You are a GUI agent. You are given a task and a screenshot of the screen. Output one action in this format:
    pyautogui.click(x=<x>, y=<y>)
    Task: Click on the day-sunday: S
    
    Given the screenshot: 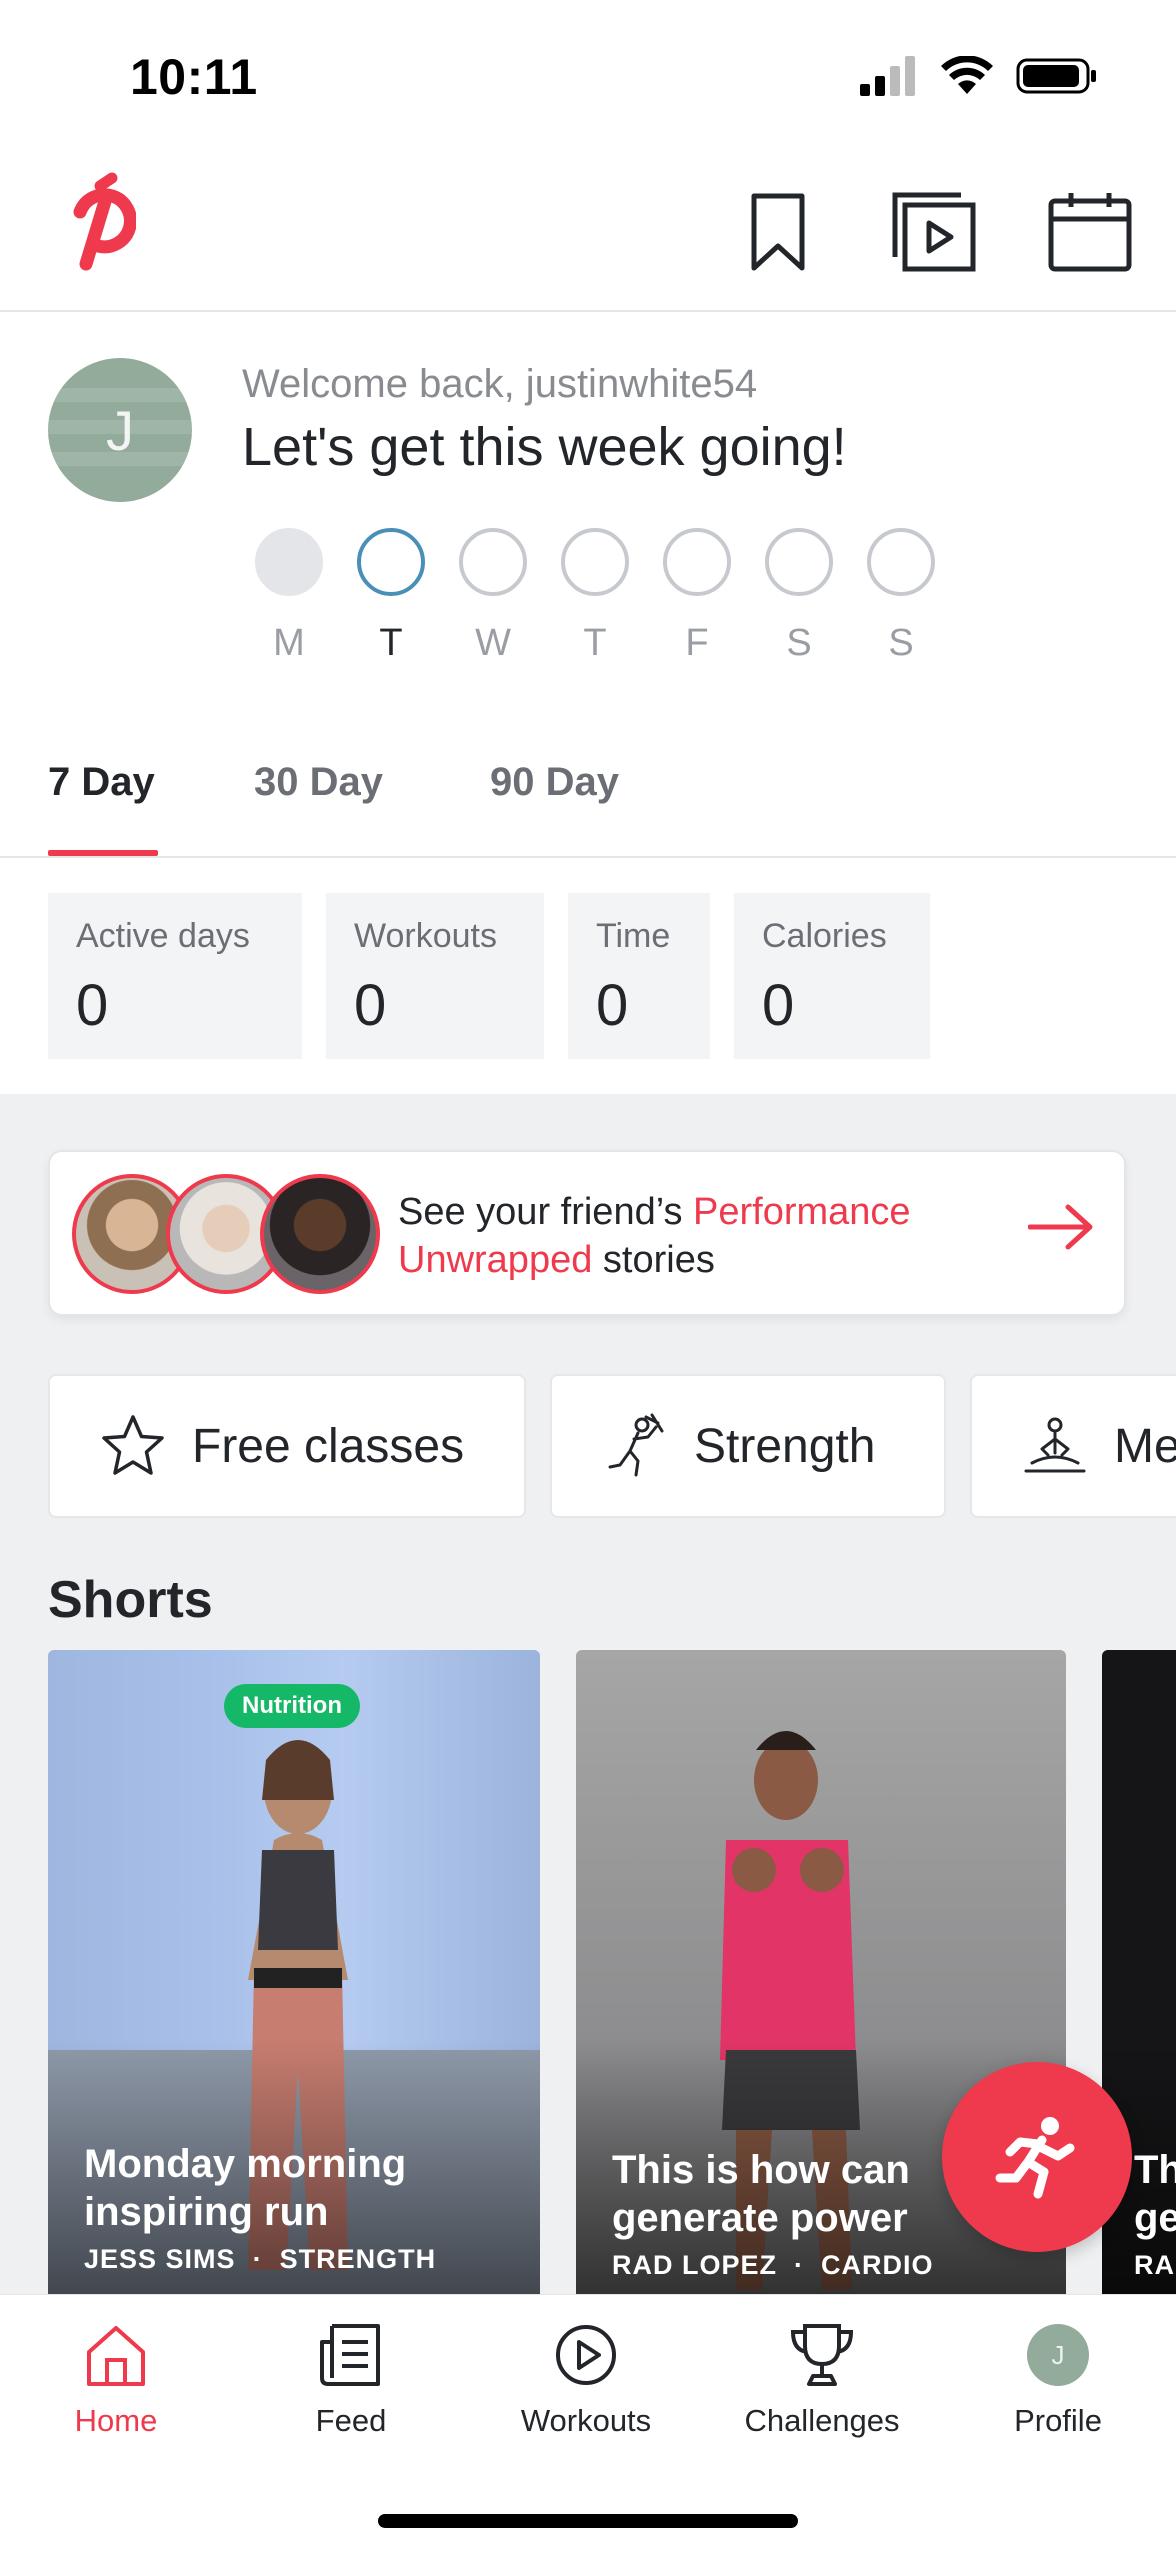 What is the action you would take?
    pyautogui.click(x=901, y=596)
    